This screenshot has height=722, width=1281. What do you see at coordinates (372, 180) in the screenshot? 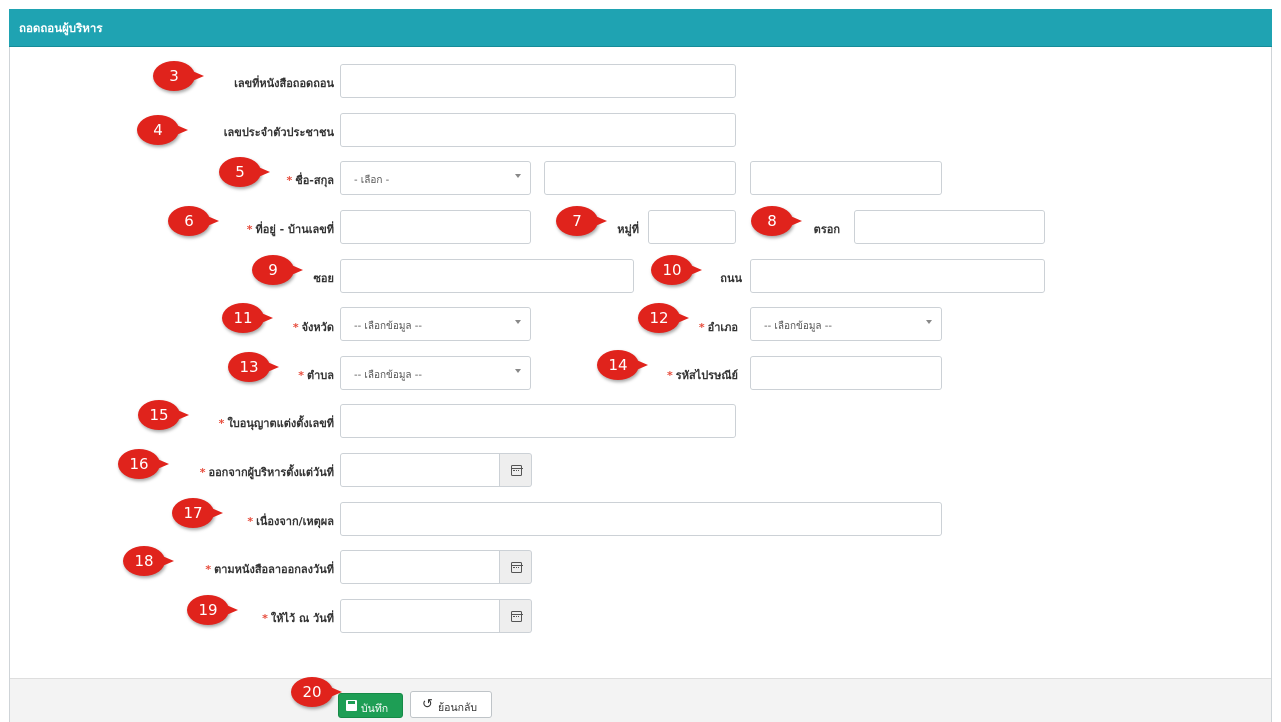
I see `name-prefix-value: - เลือก -` at bounding box center [372, 180].